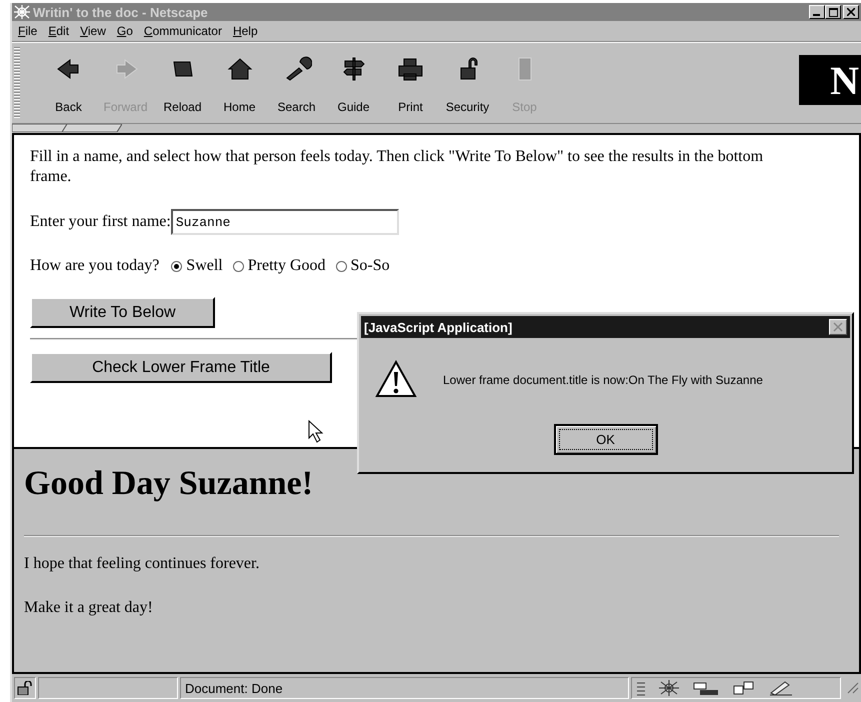  I want to click on body-text: Make it a great day!, so click(89, 608).